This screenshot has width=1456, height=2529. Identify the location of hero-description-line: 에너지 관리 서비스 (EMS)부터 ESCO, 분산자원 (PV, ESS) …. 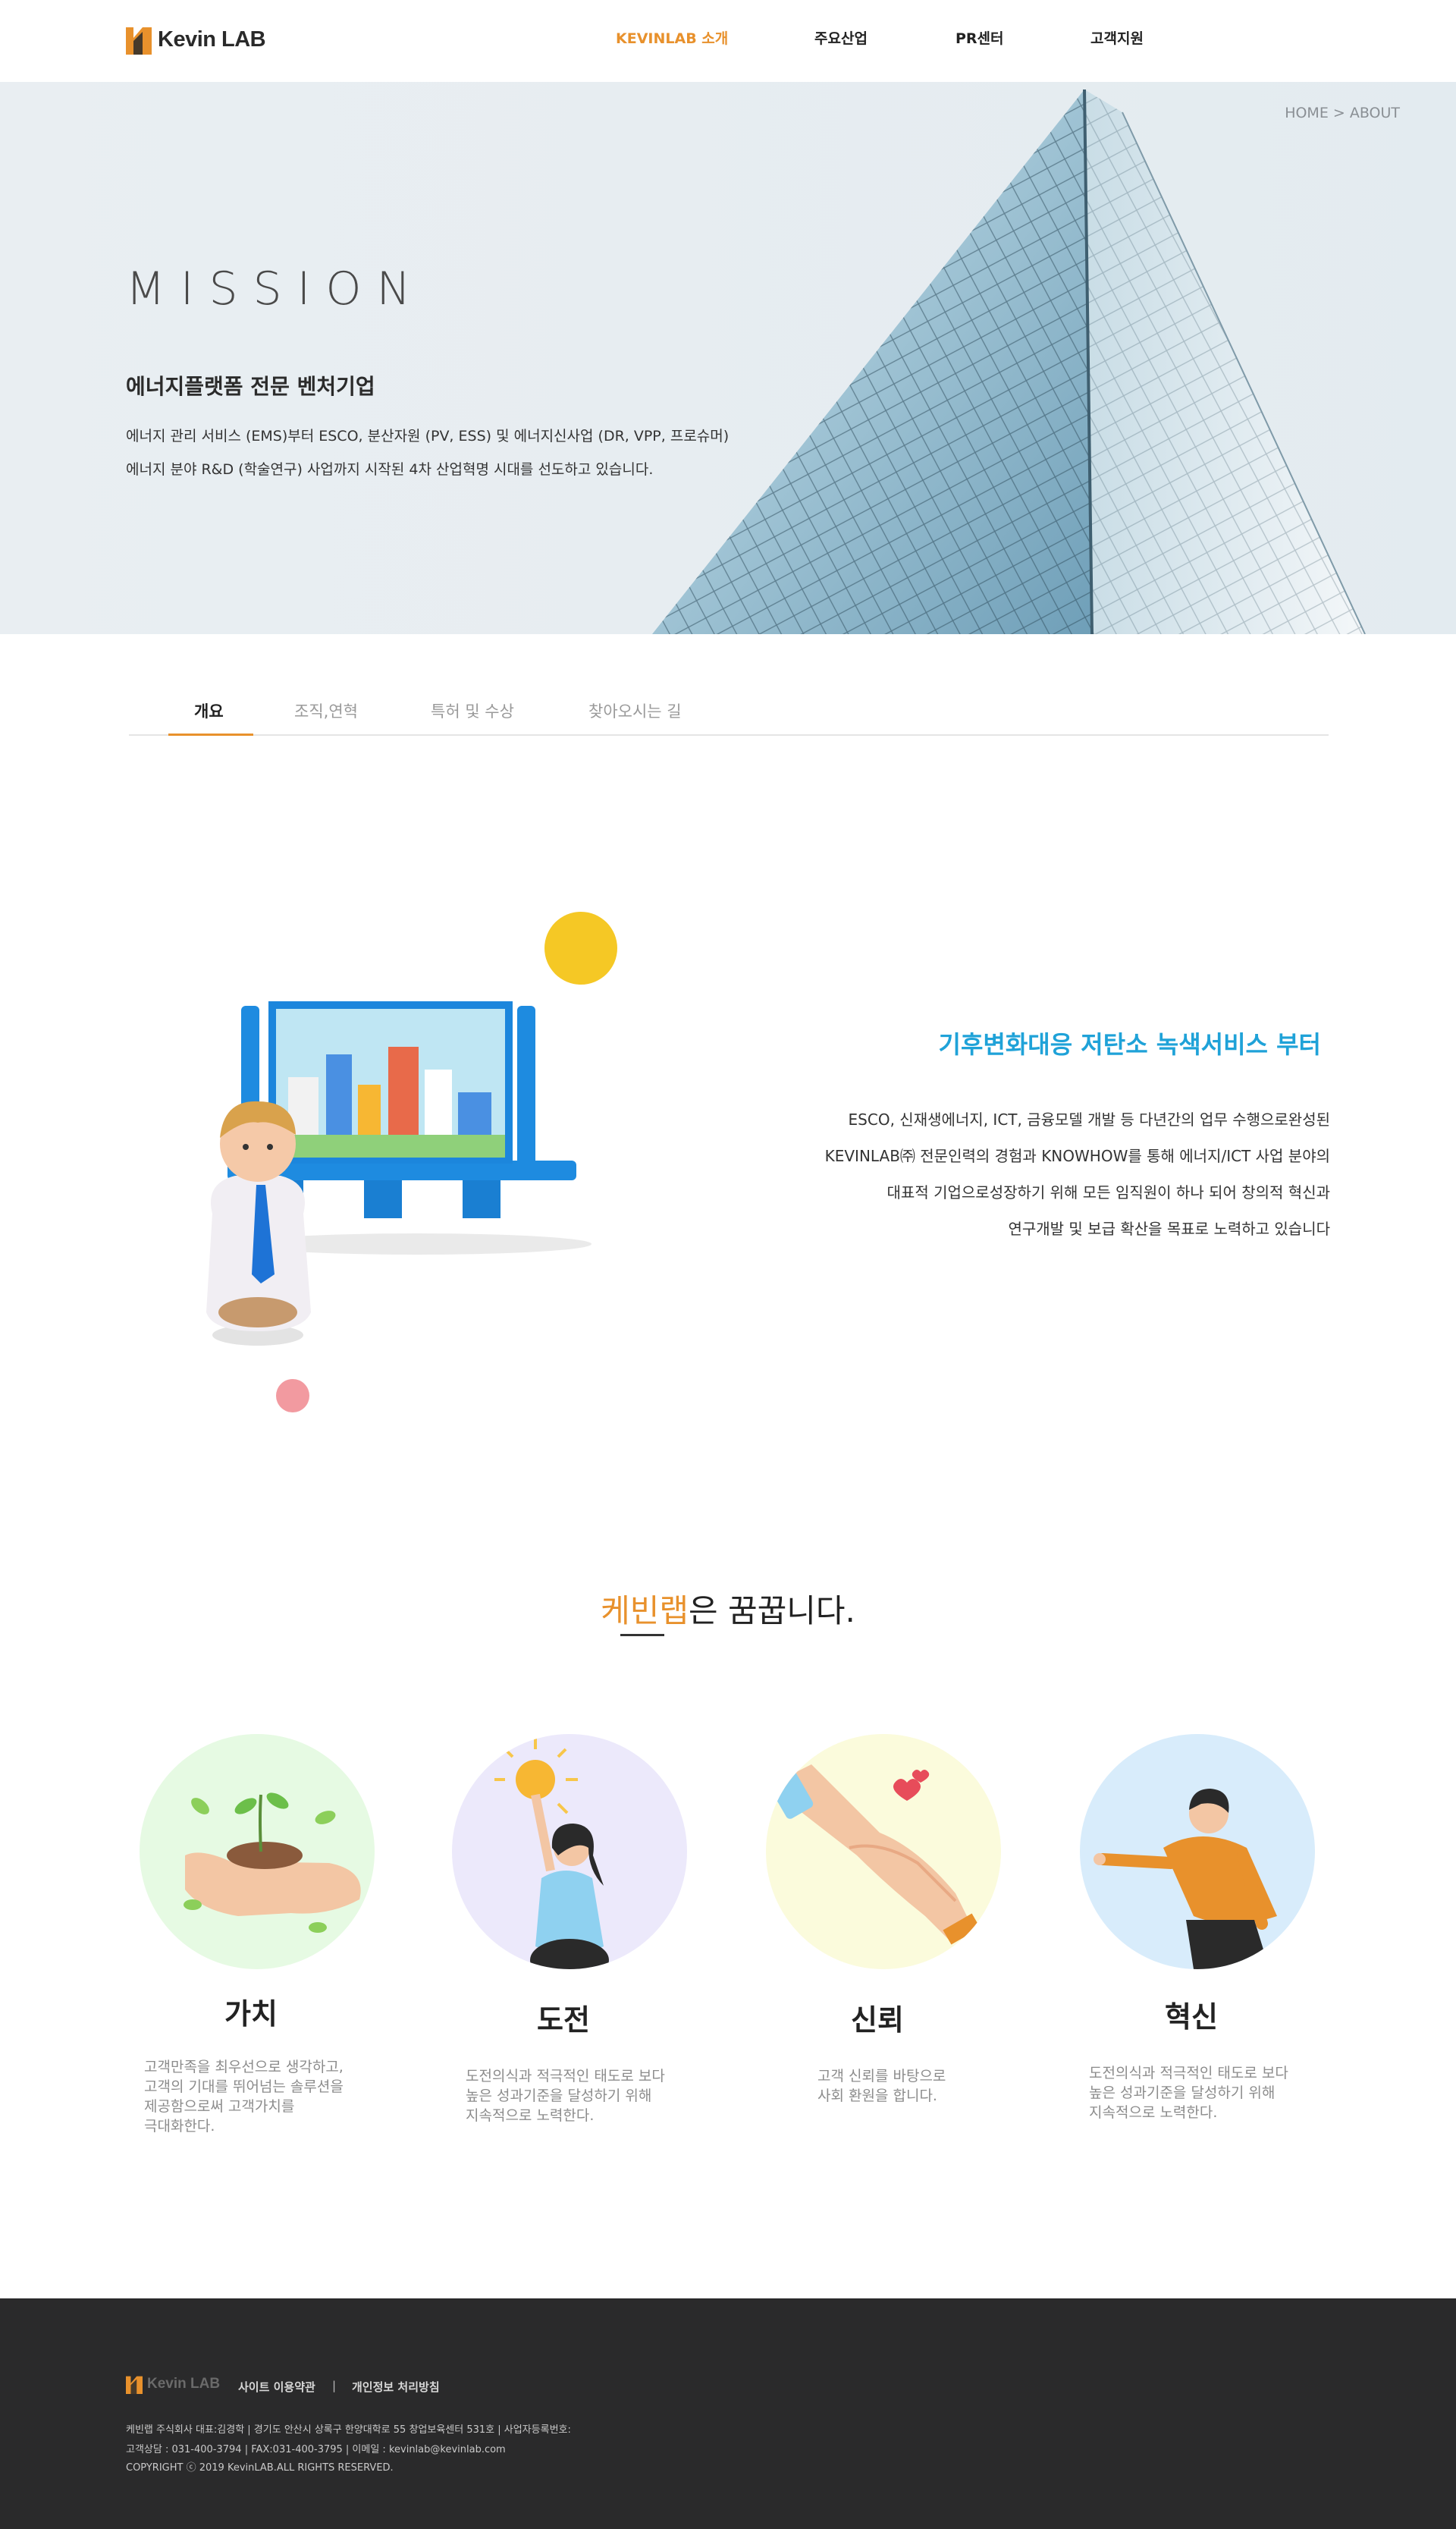
(428, 436).